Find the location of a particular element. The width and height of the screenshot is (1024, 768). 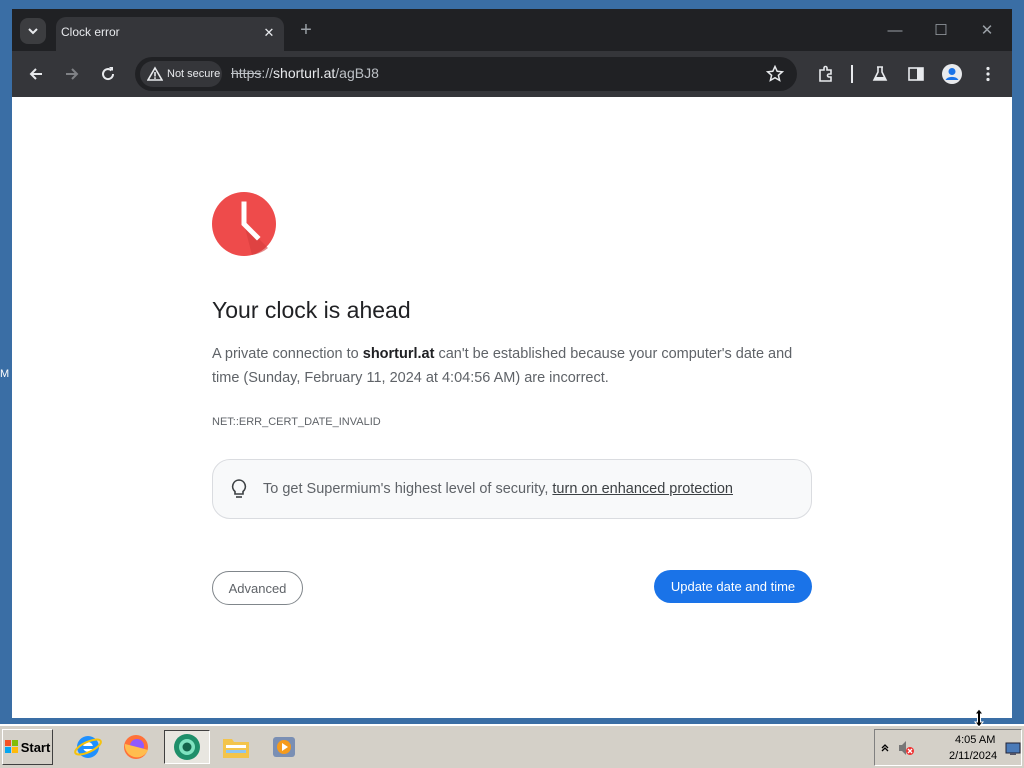

start-label: Start is located at coordinates (35, 747).